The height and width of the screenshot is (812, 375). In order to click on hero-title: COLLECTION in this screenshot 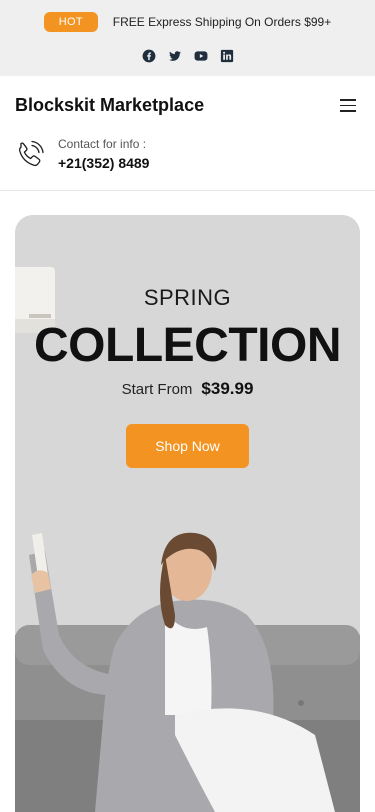, I will do `click(187, 345)`.